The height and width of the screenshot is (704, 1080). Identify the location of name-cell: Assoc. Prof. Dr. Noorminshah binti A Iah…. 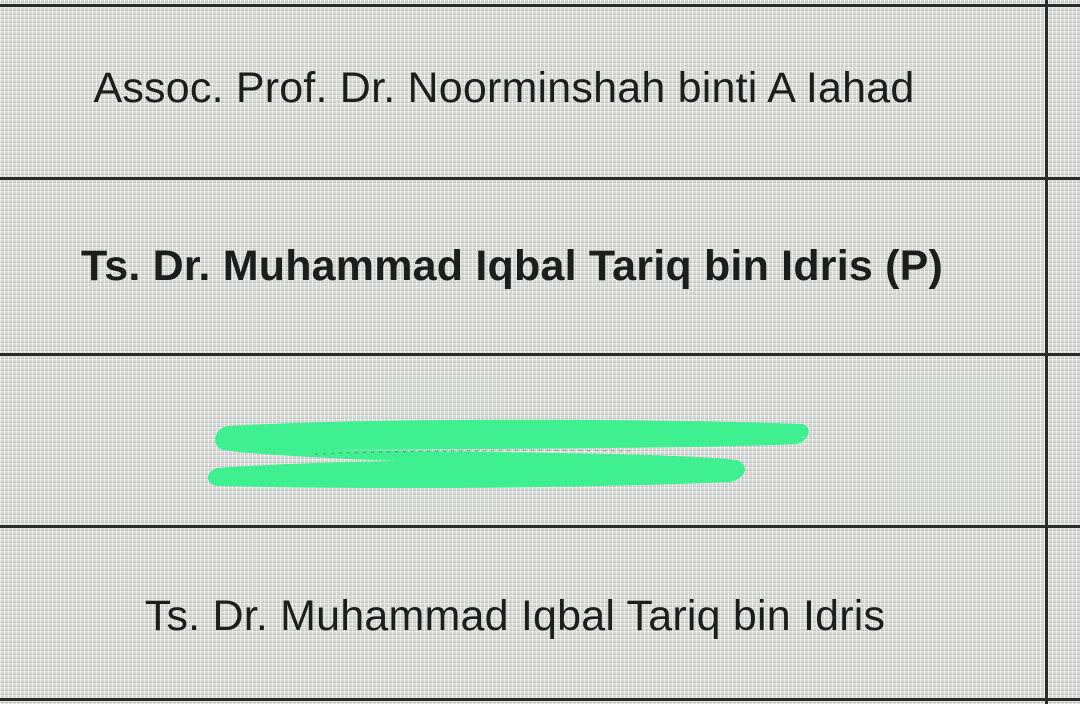
(504, 87).